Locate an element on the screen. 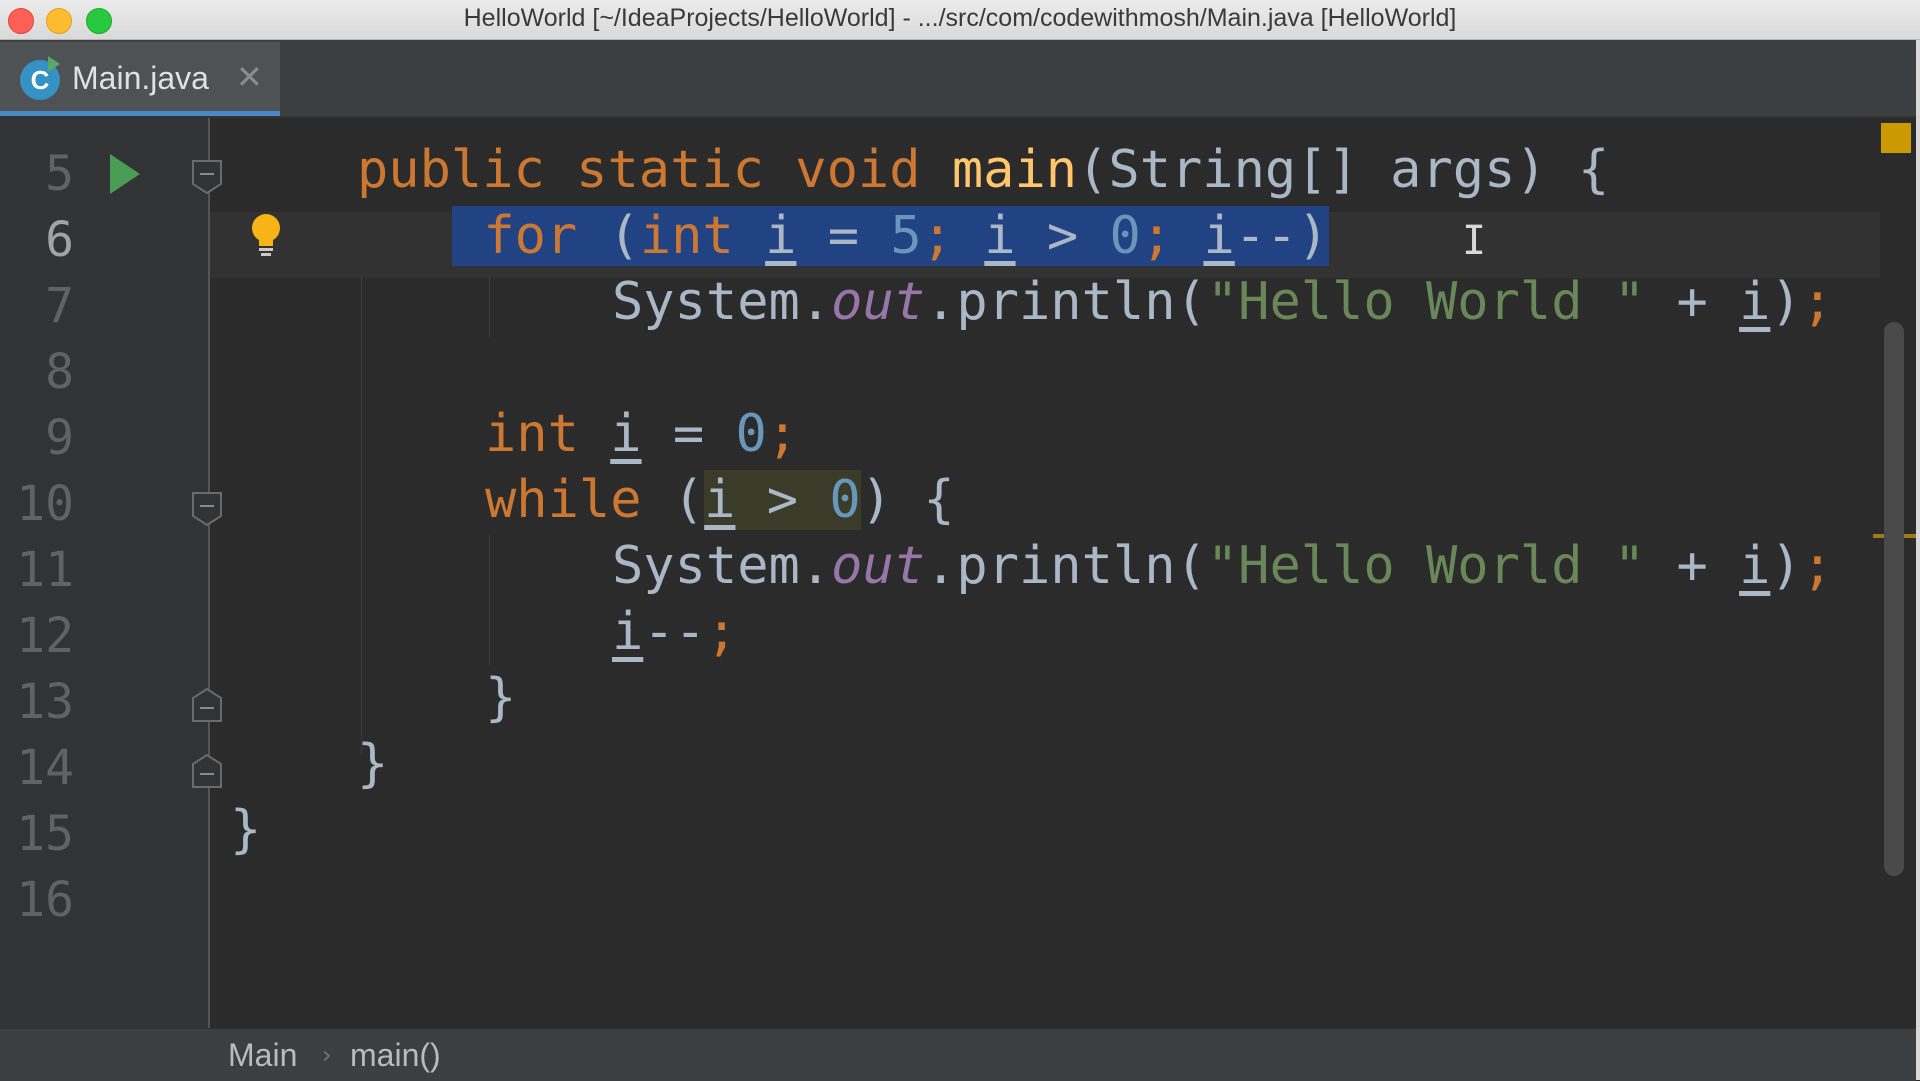  code-line-7: System.out.println("Hello World " + i); is located at coordinates (1222, 302).